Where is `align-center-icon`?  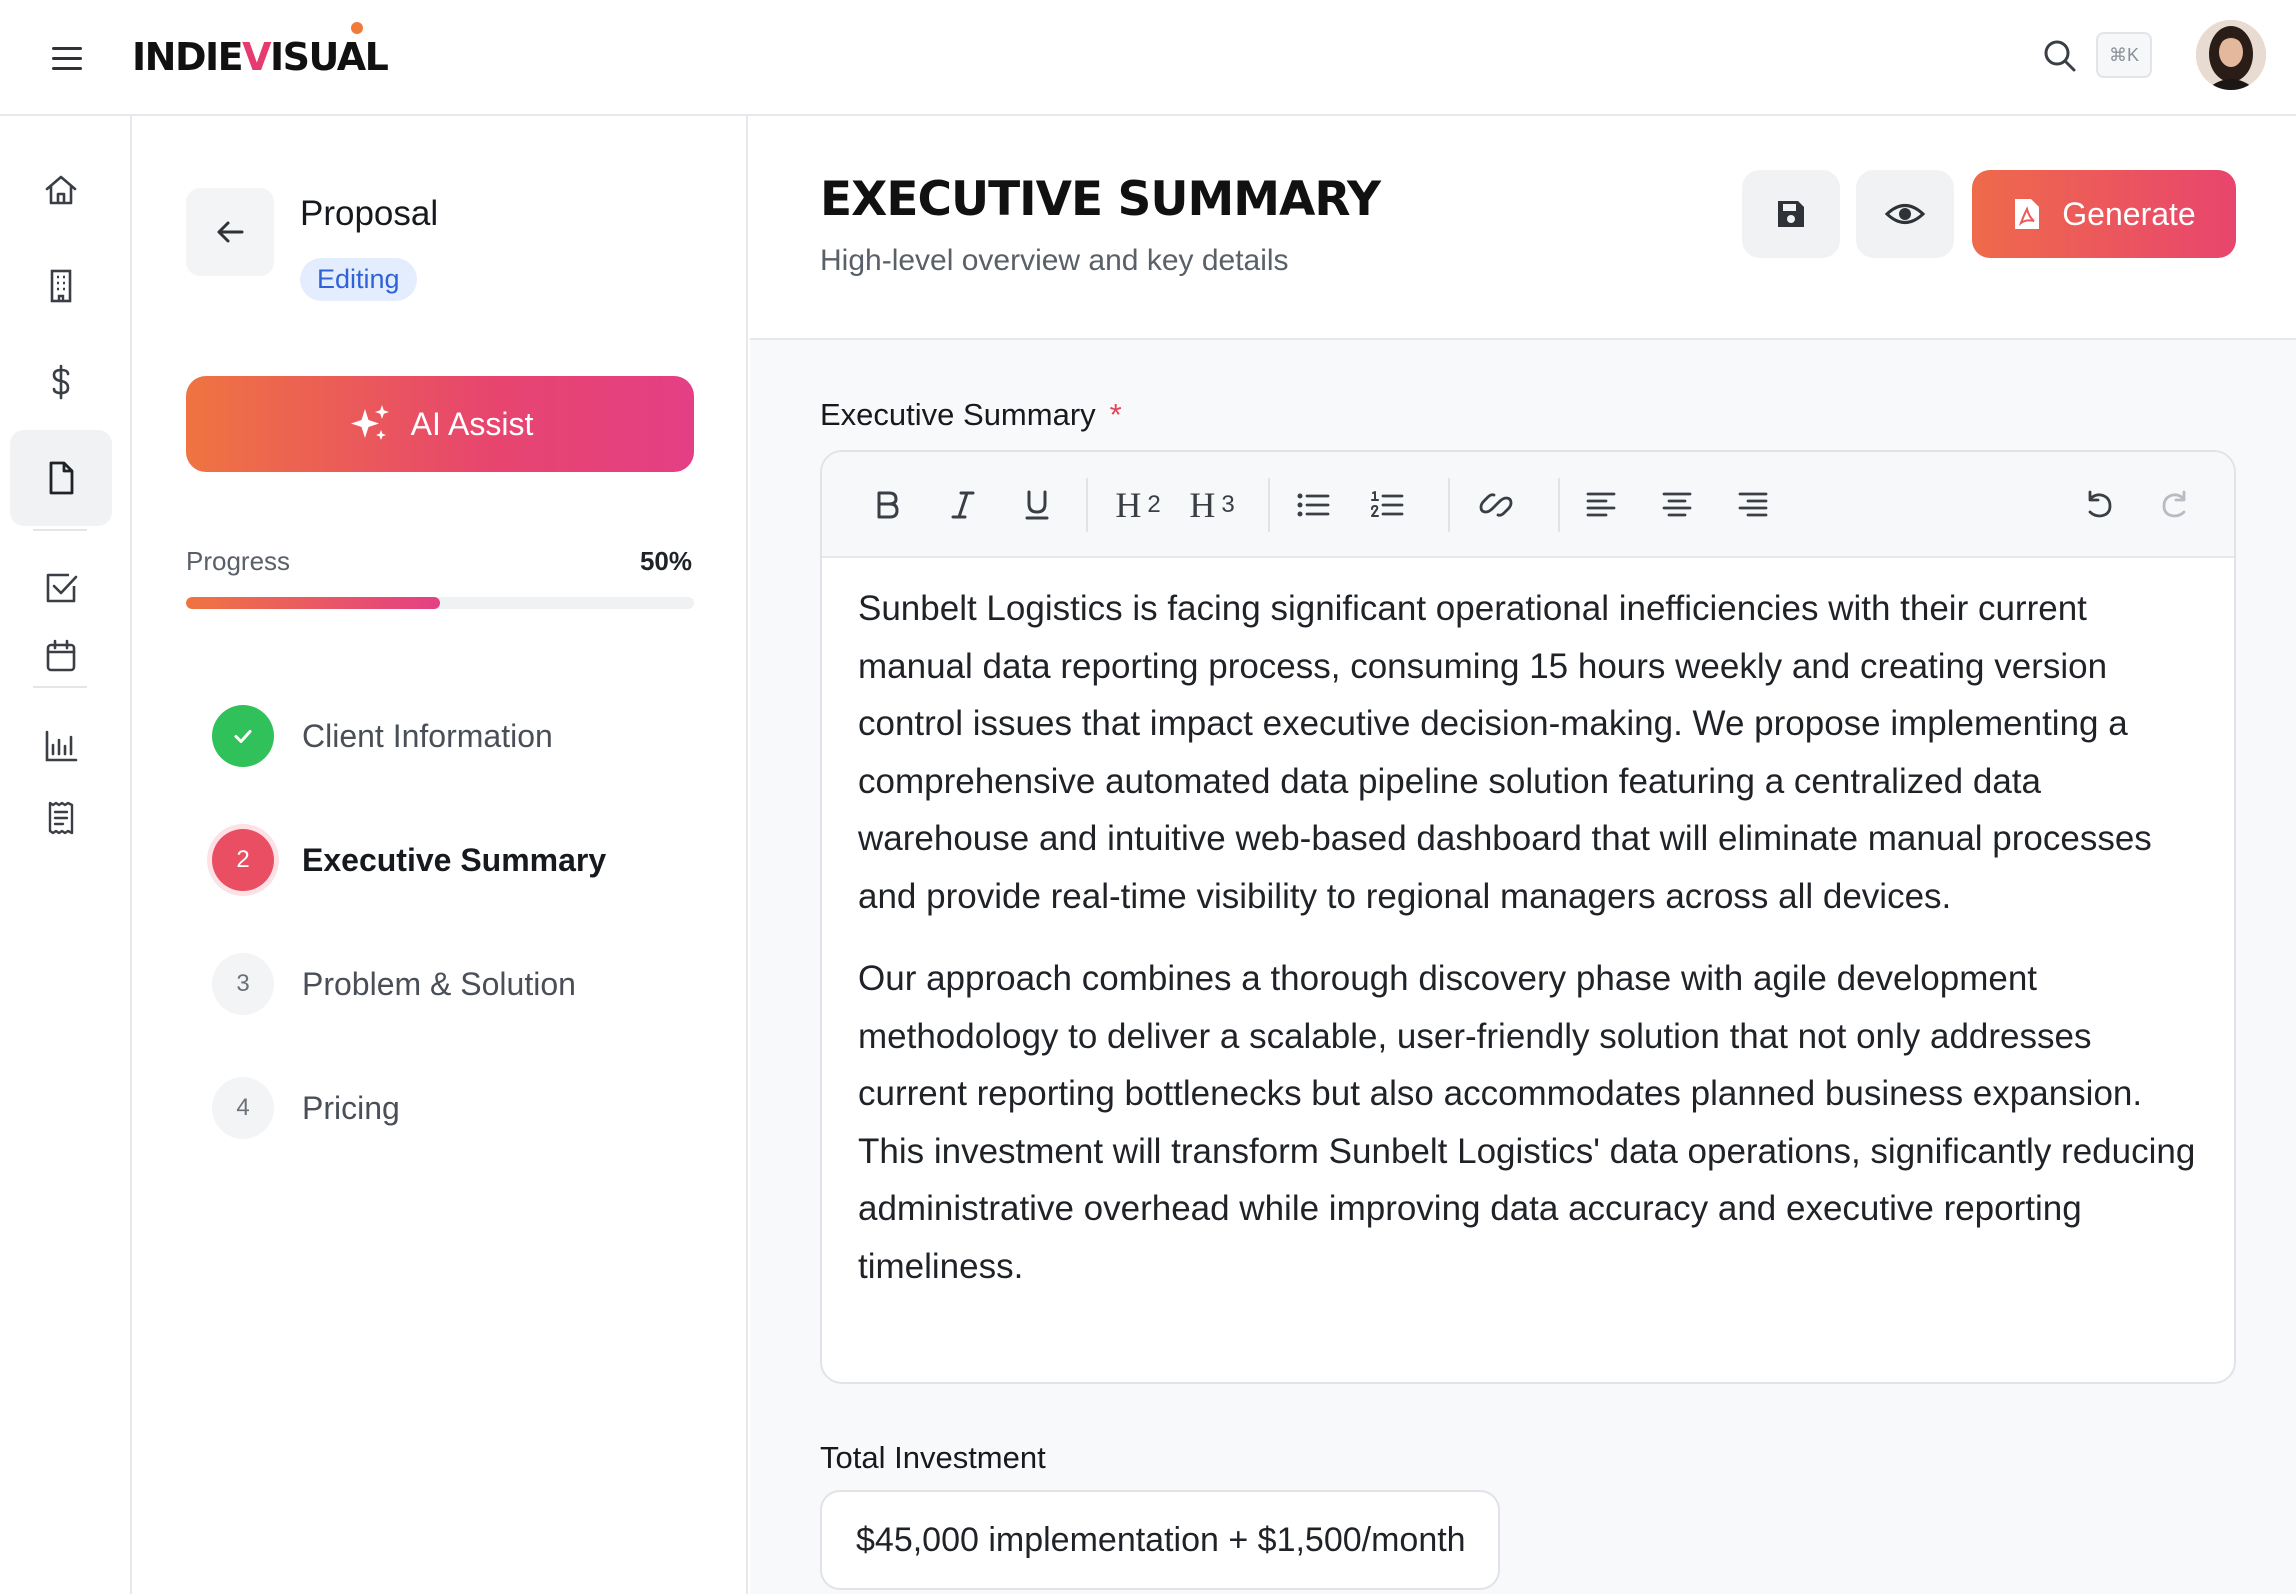
align-center-icon is located at coordinates (1677, 504).